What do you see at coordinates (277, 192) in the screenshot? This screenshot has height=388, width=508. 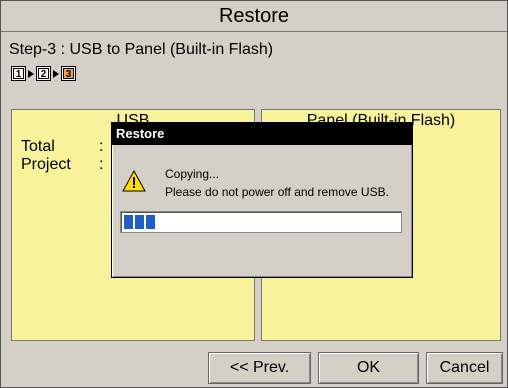 I see `dialog-message-warning: Please do not power off and remove USB.` at bounding box center [277, 192].